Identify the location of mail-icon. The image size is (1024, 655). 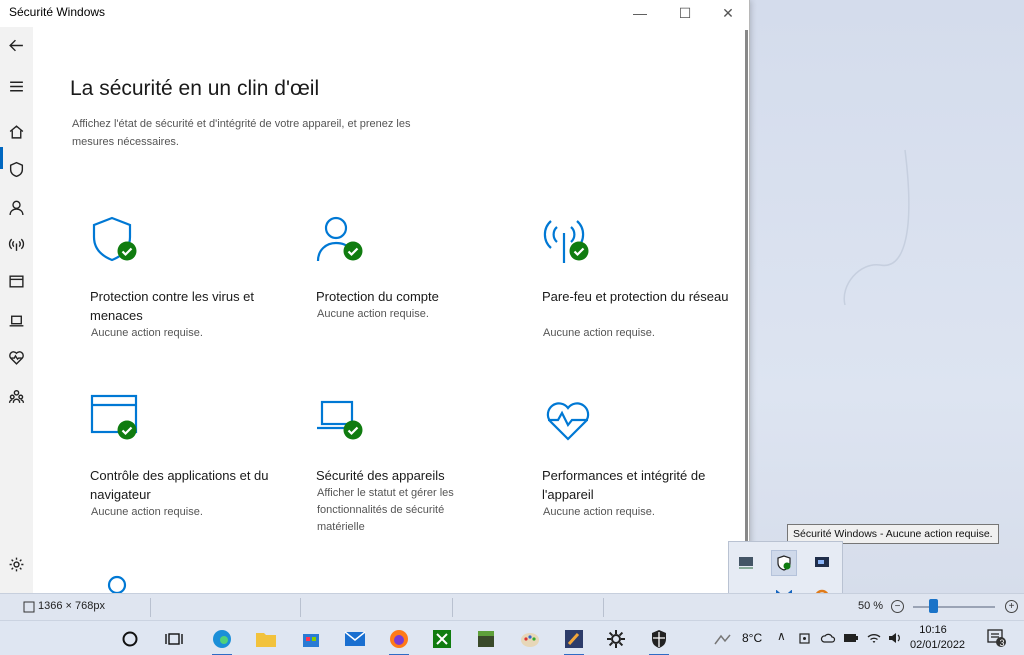
(355, 639).